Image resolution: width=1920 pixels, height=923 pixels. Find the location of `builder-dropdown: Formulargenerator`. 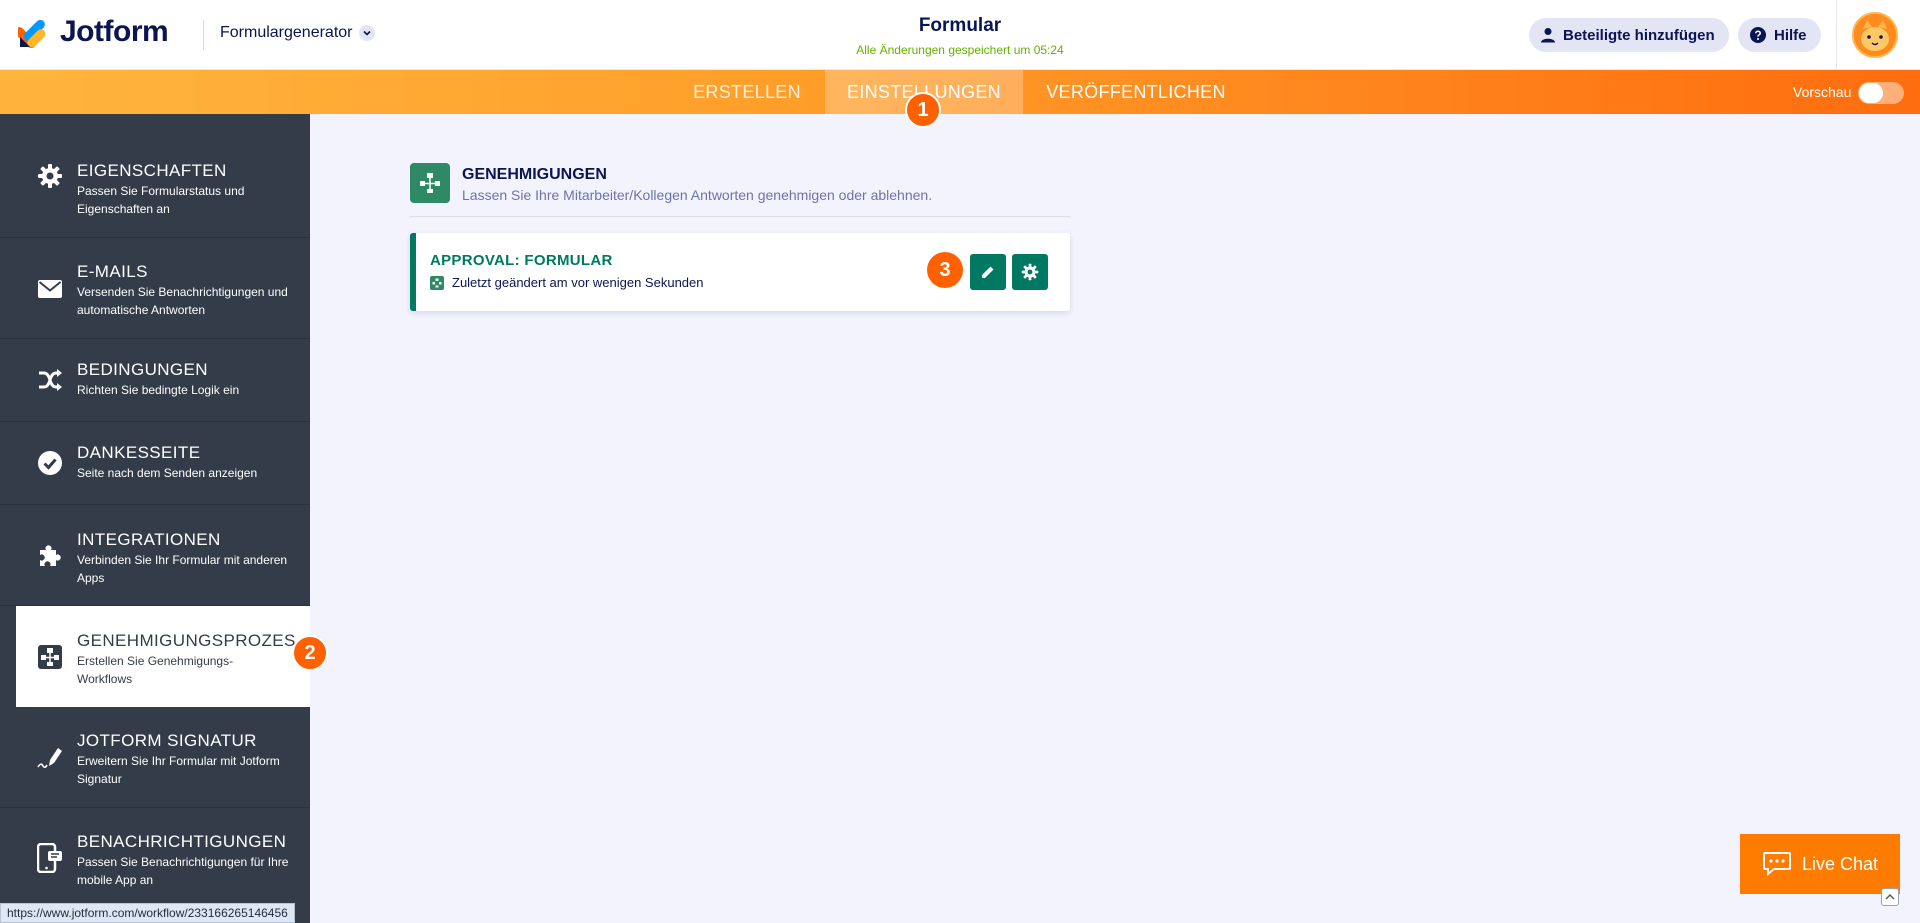

builder-dropdown: Formulargenerator is located at coordinates (297, 33).